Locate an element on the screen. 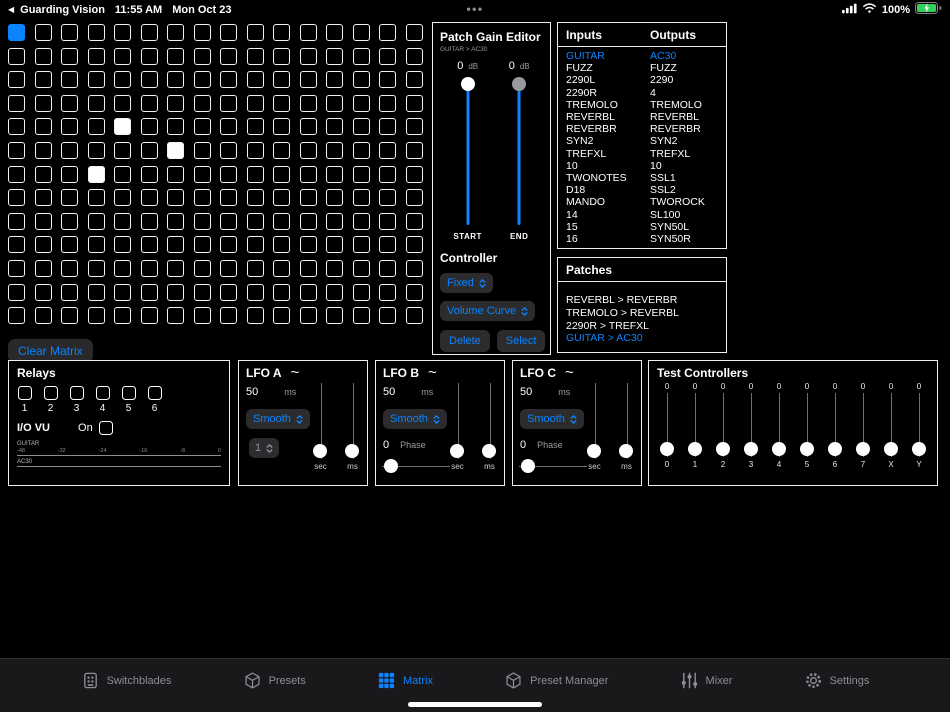  matrix-cell-r4-c10 is located at coordinates (281, 127).